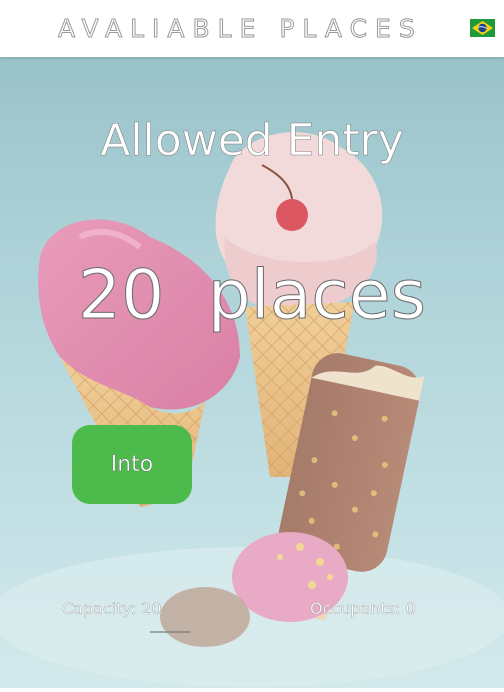 The height and width of the screenshot is (692, 504). I want to click on app-header: AVALIABLE PLACES, so click(252, 28).